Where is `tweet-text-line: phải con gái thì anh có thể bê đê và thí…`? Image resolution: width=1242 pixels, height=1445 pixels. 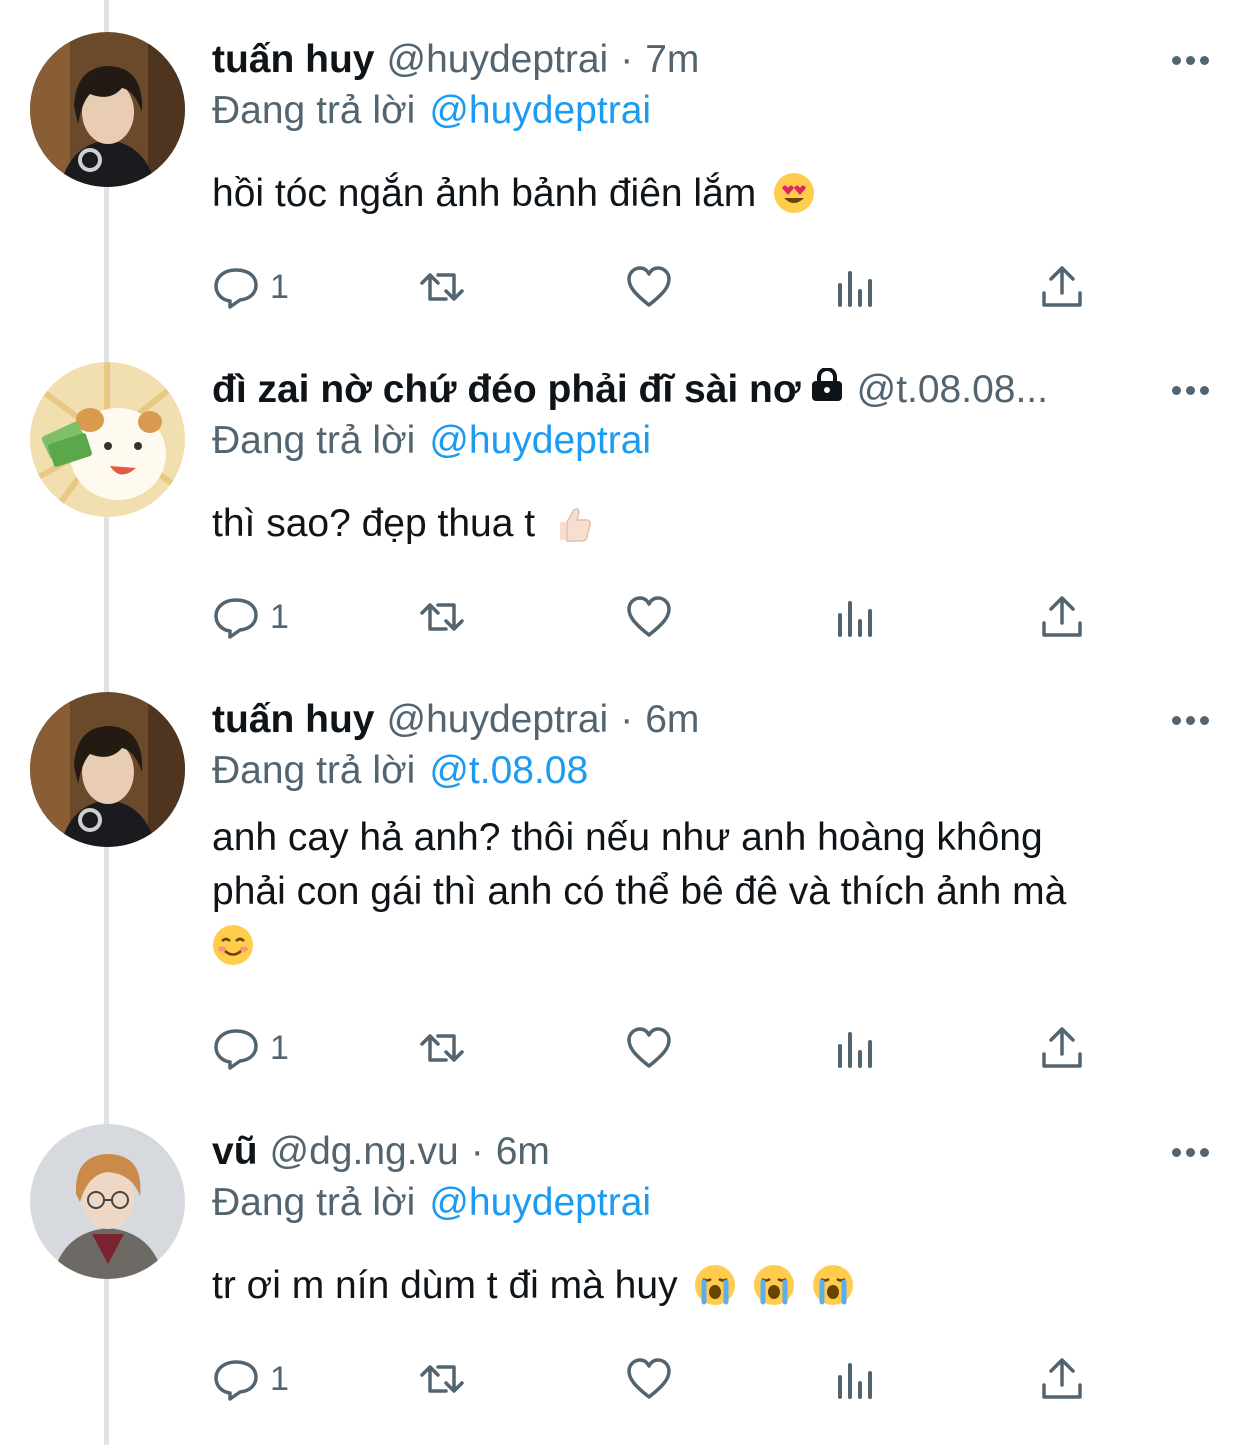
tweet-text-line: phải con gái thì anh có thể bê đê và thí… is located at coordinates (639, 891).